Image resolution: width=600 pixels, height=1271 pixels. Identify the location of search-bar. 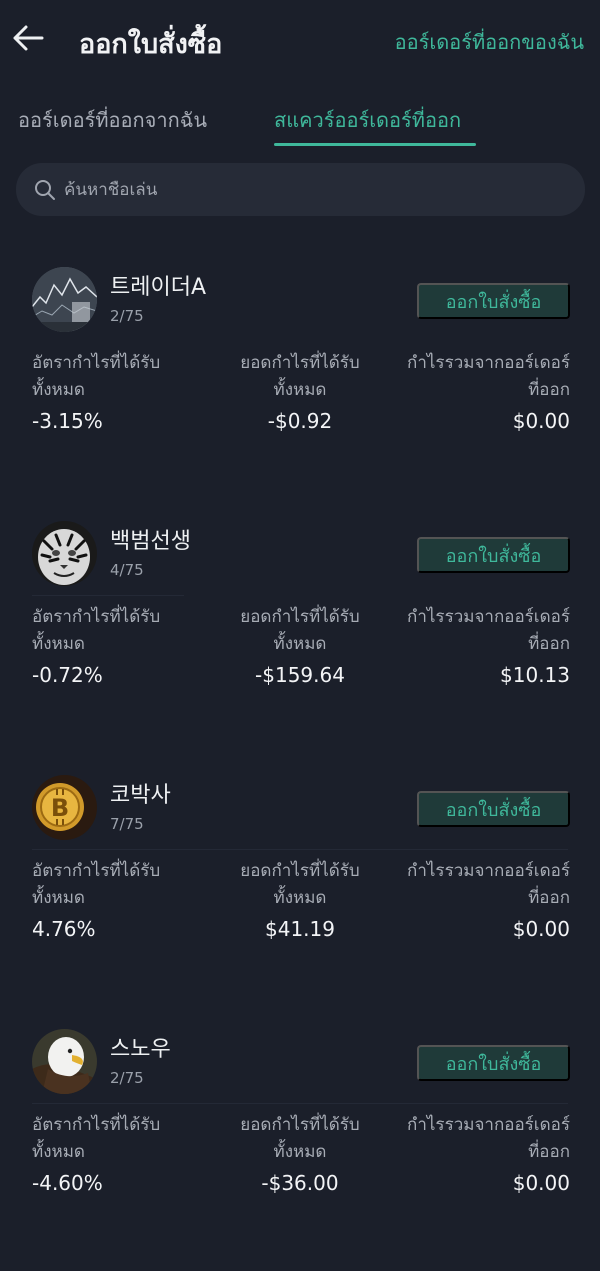
(300, 189).